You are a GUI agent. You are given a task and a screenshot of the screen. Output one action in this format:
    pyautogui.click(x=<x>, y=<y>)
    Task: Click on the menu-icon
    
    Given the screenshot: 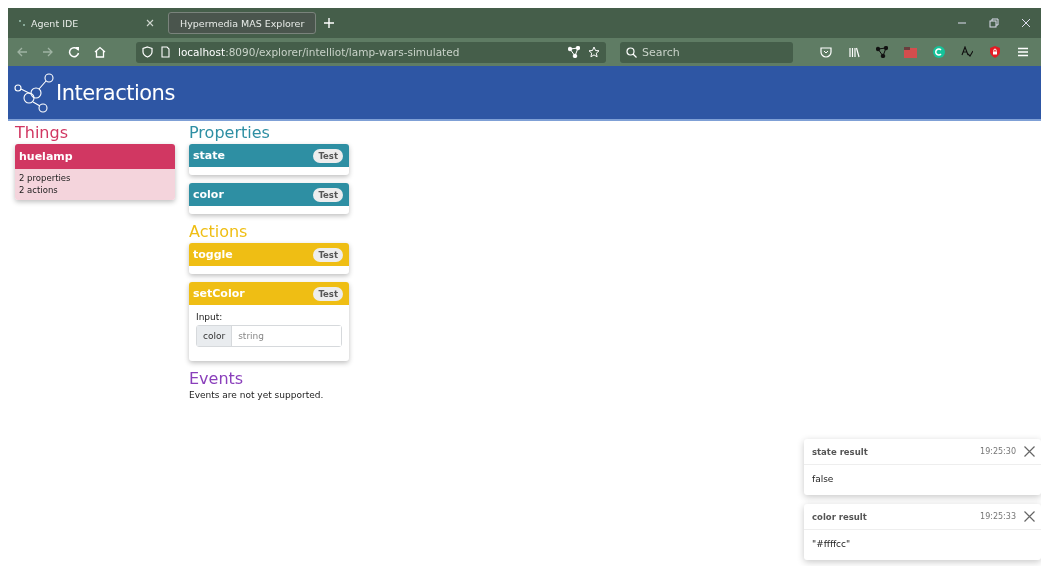 What is the action you would take?
    pyautogui.click(x=1023, y=52)
    